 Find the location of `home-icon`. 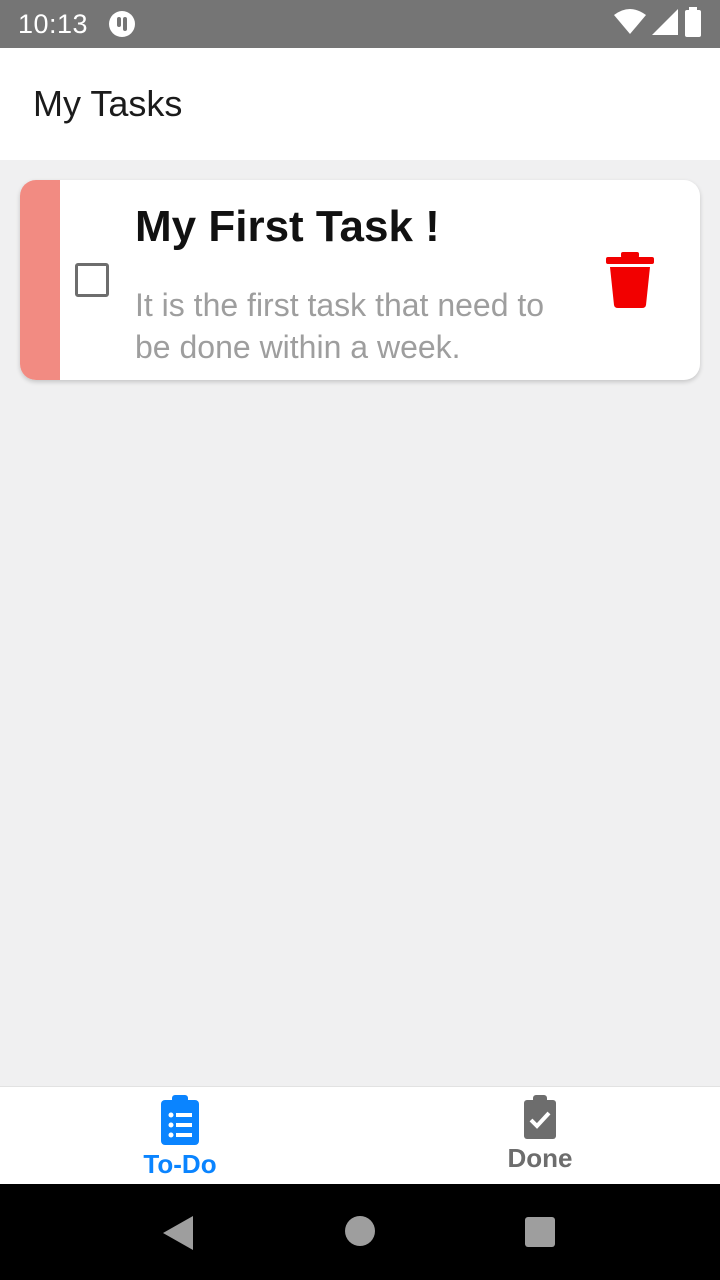

home-icon is located at coordinates (360, 1231).